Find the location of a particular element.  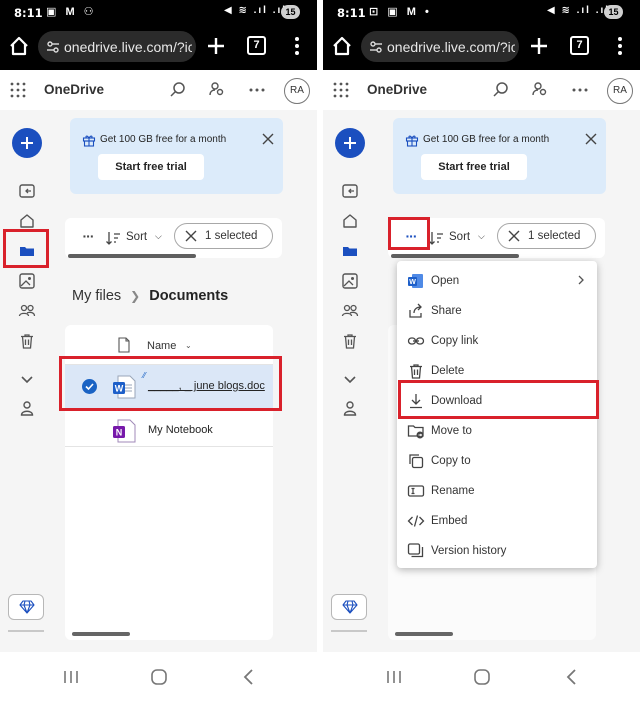

menu-item-copy-to: Copy to is located at coordinates (497, 461).